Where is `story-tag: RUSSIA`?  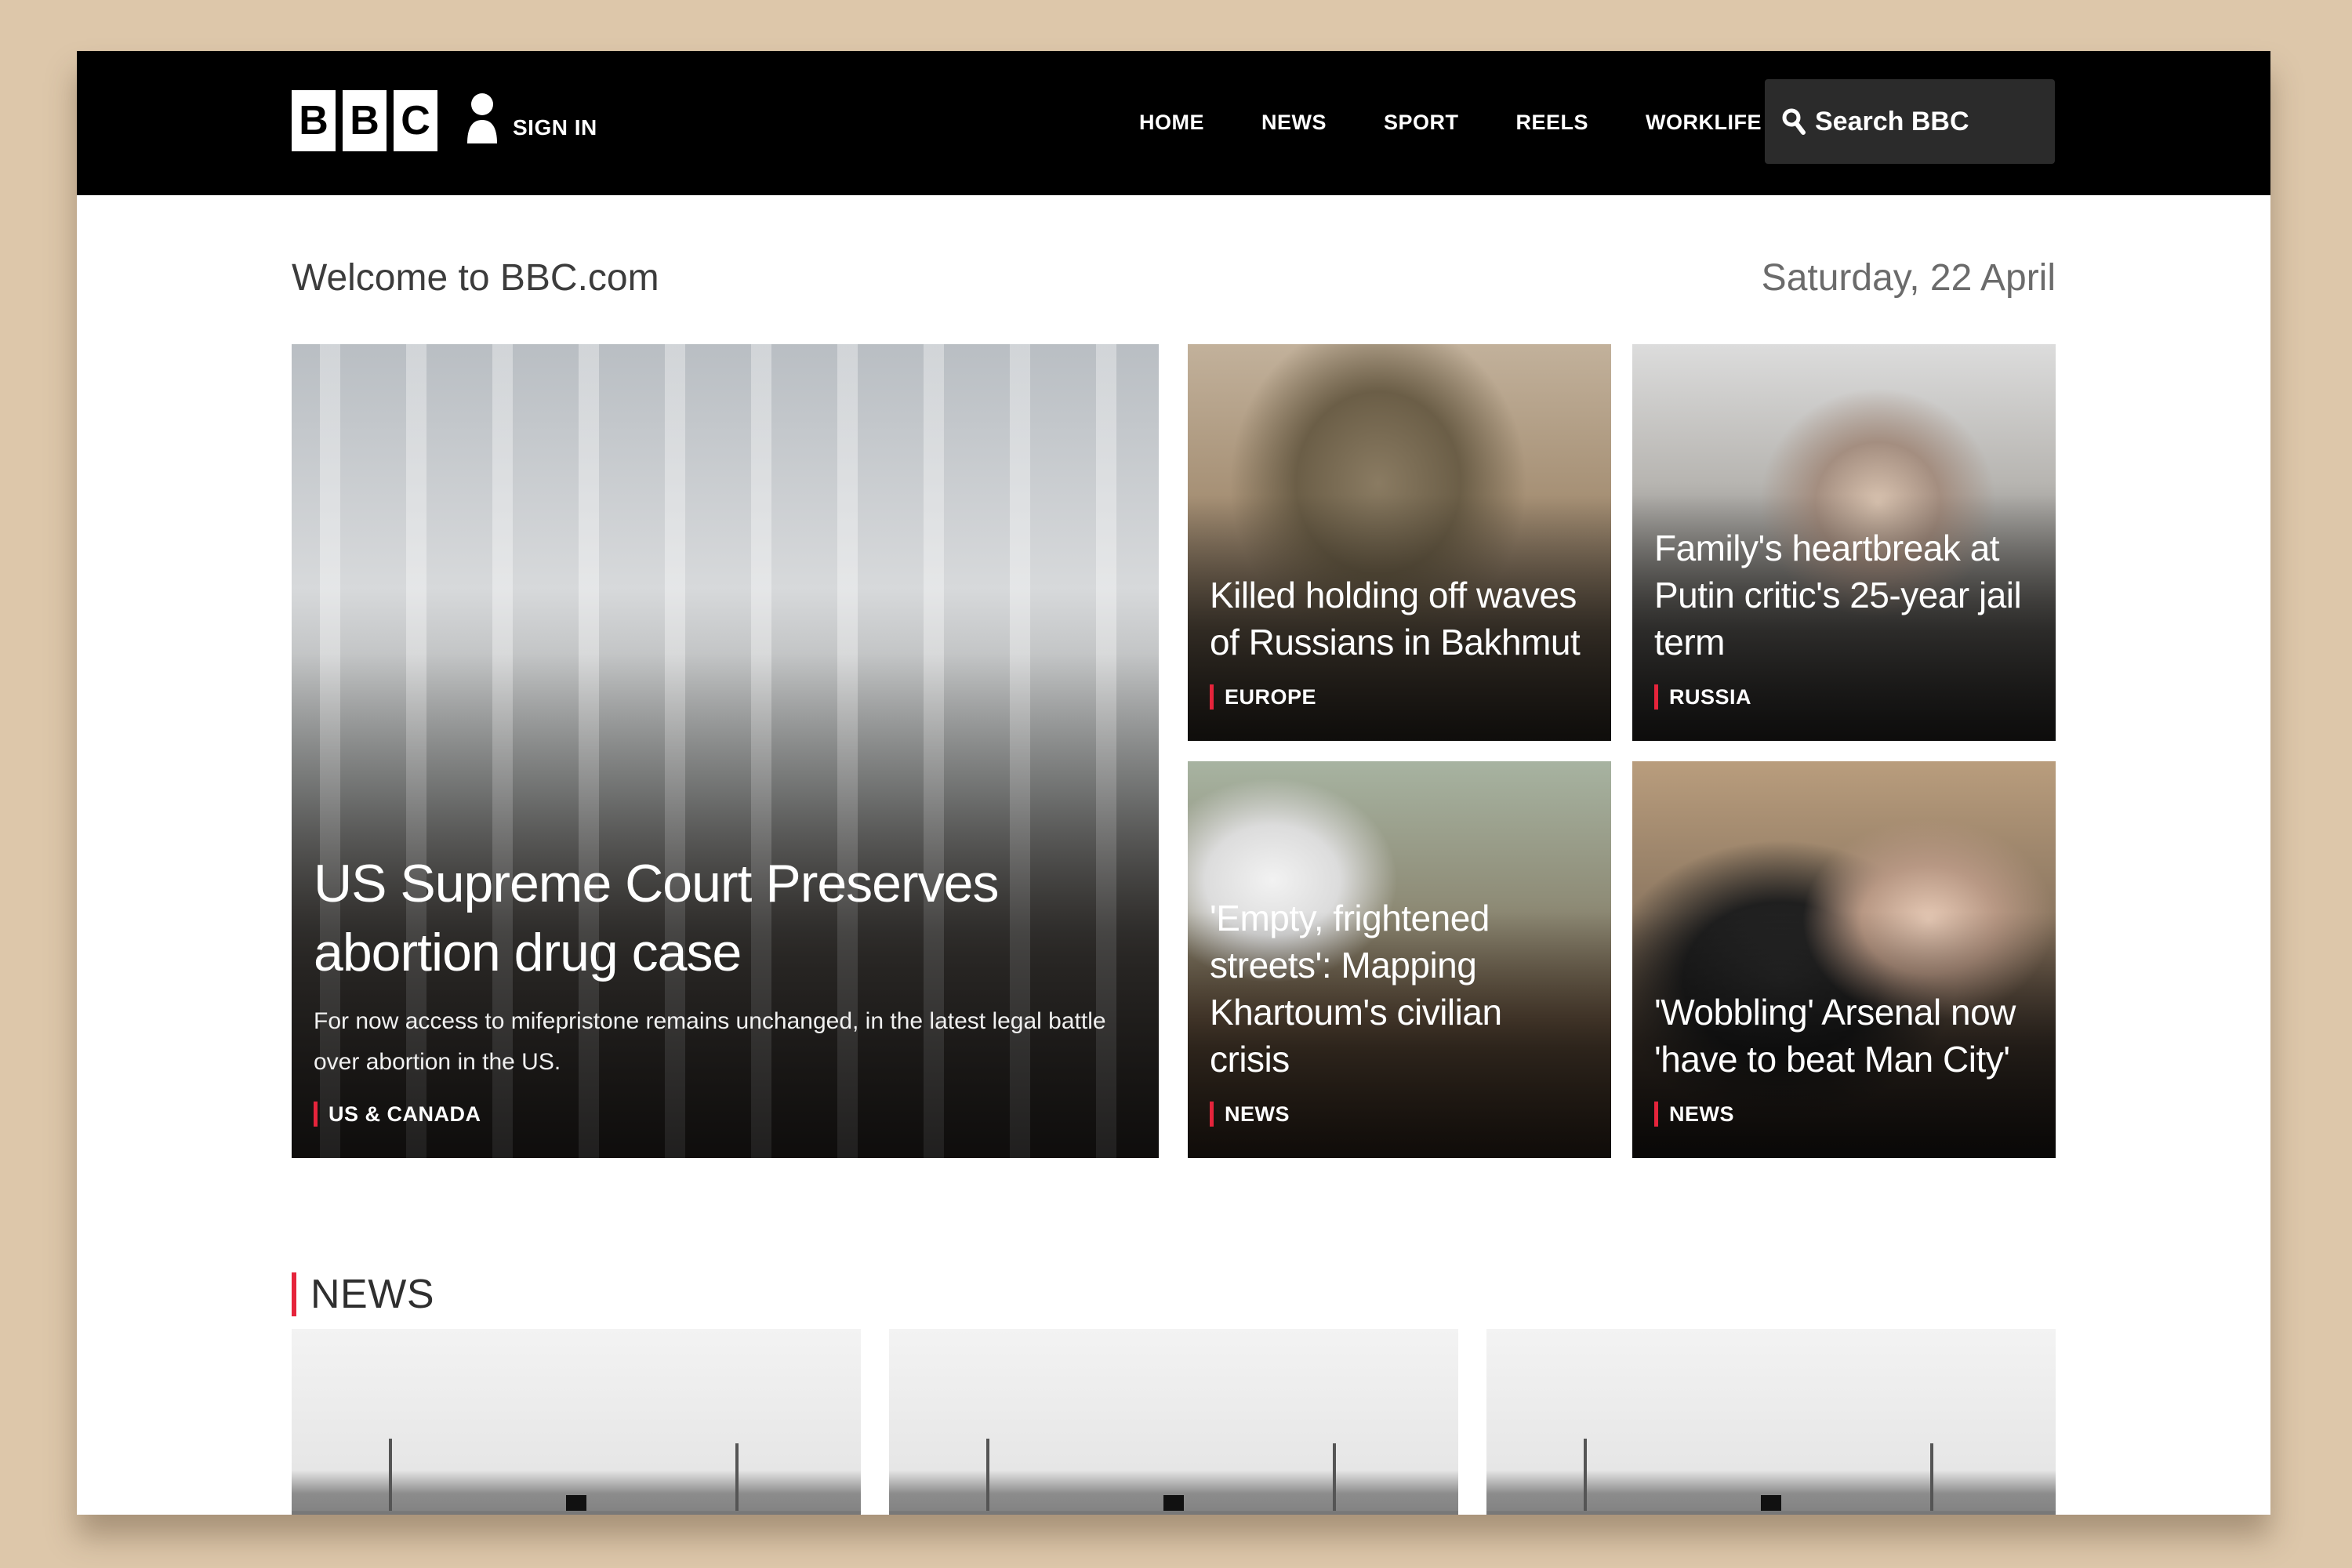 story-tag: RUSSIA is located at coordinates (1703, 697).